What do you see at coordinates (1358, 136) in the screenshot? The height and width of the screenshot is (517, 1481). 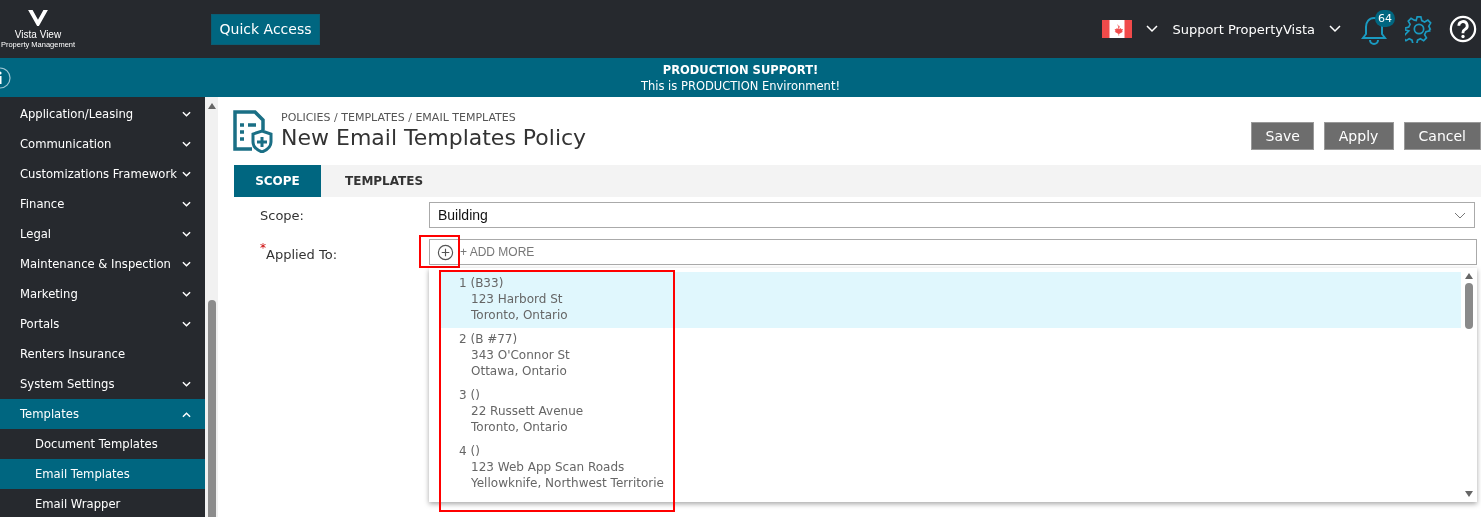 I see `action-button: Apply` at bounding box center [1358, 136].